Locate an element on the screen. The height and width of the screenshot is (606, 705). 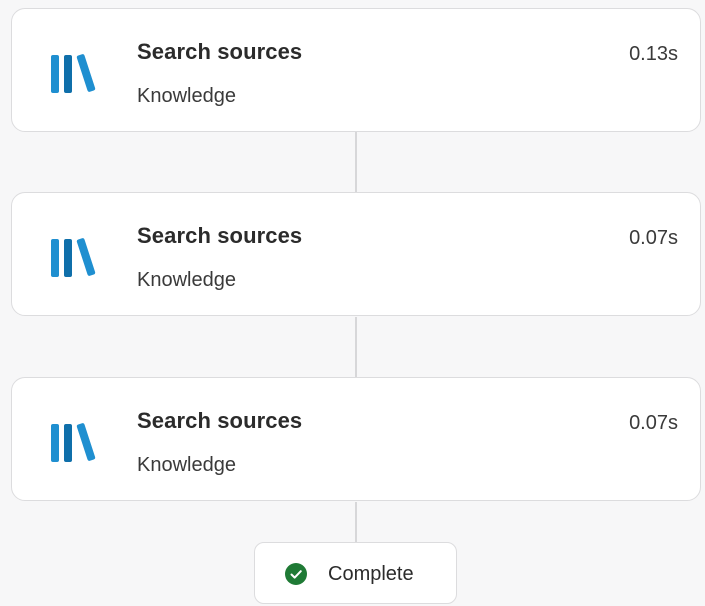
status-badge: Complete is located at coordinates (355, 573).